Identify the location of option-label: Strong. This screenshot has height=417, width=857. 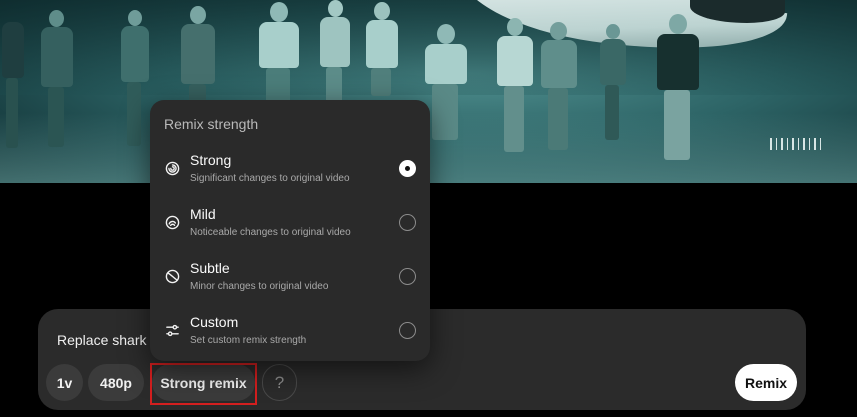
(211, 160).